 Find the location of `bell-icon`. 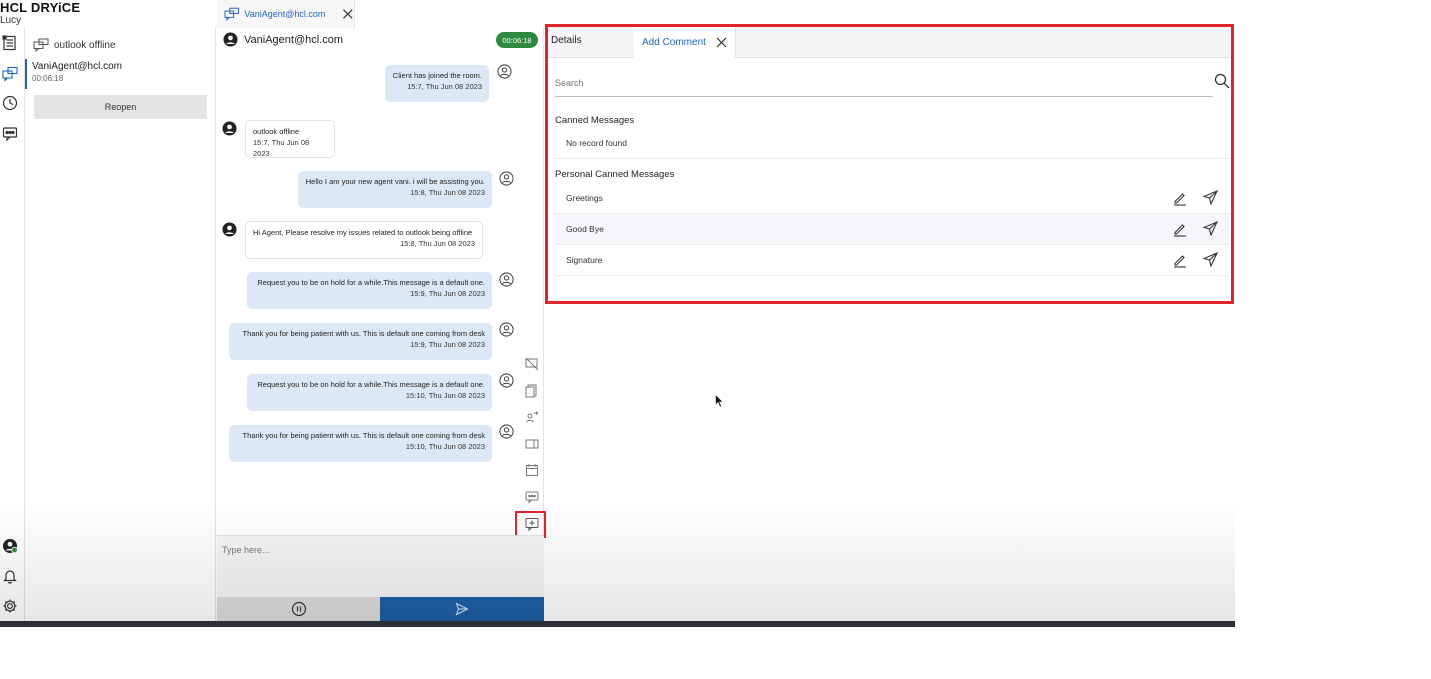

bell-icon is located at coordinates (10, 576).